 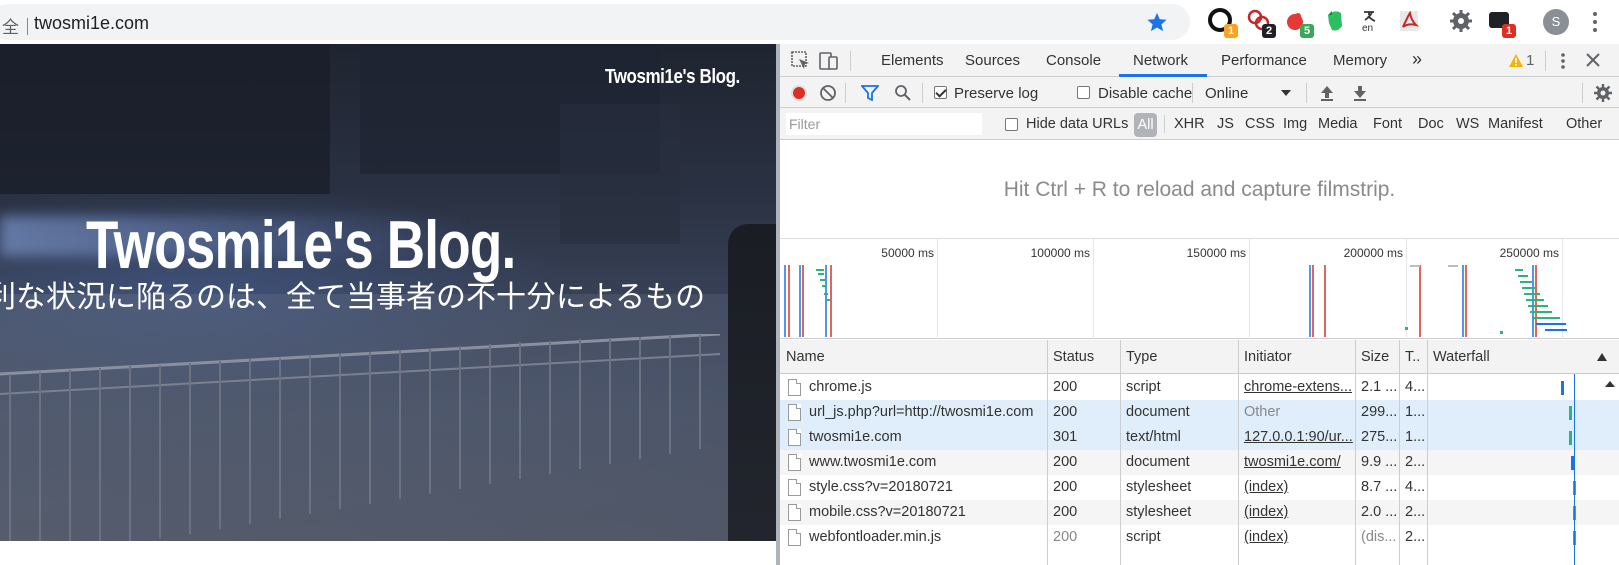 I want to click on column-status: Status, so click(x=1073, y=357).